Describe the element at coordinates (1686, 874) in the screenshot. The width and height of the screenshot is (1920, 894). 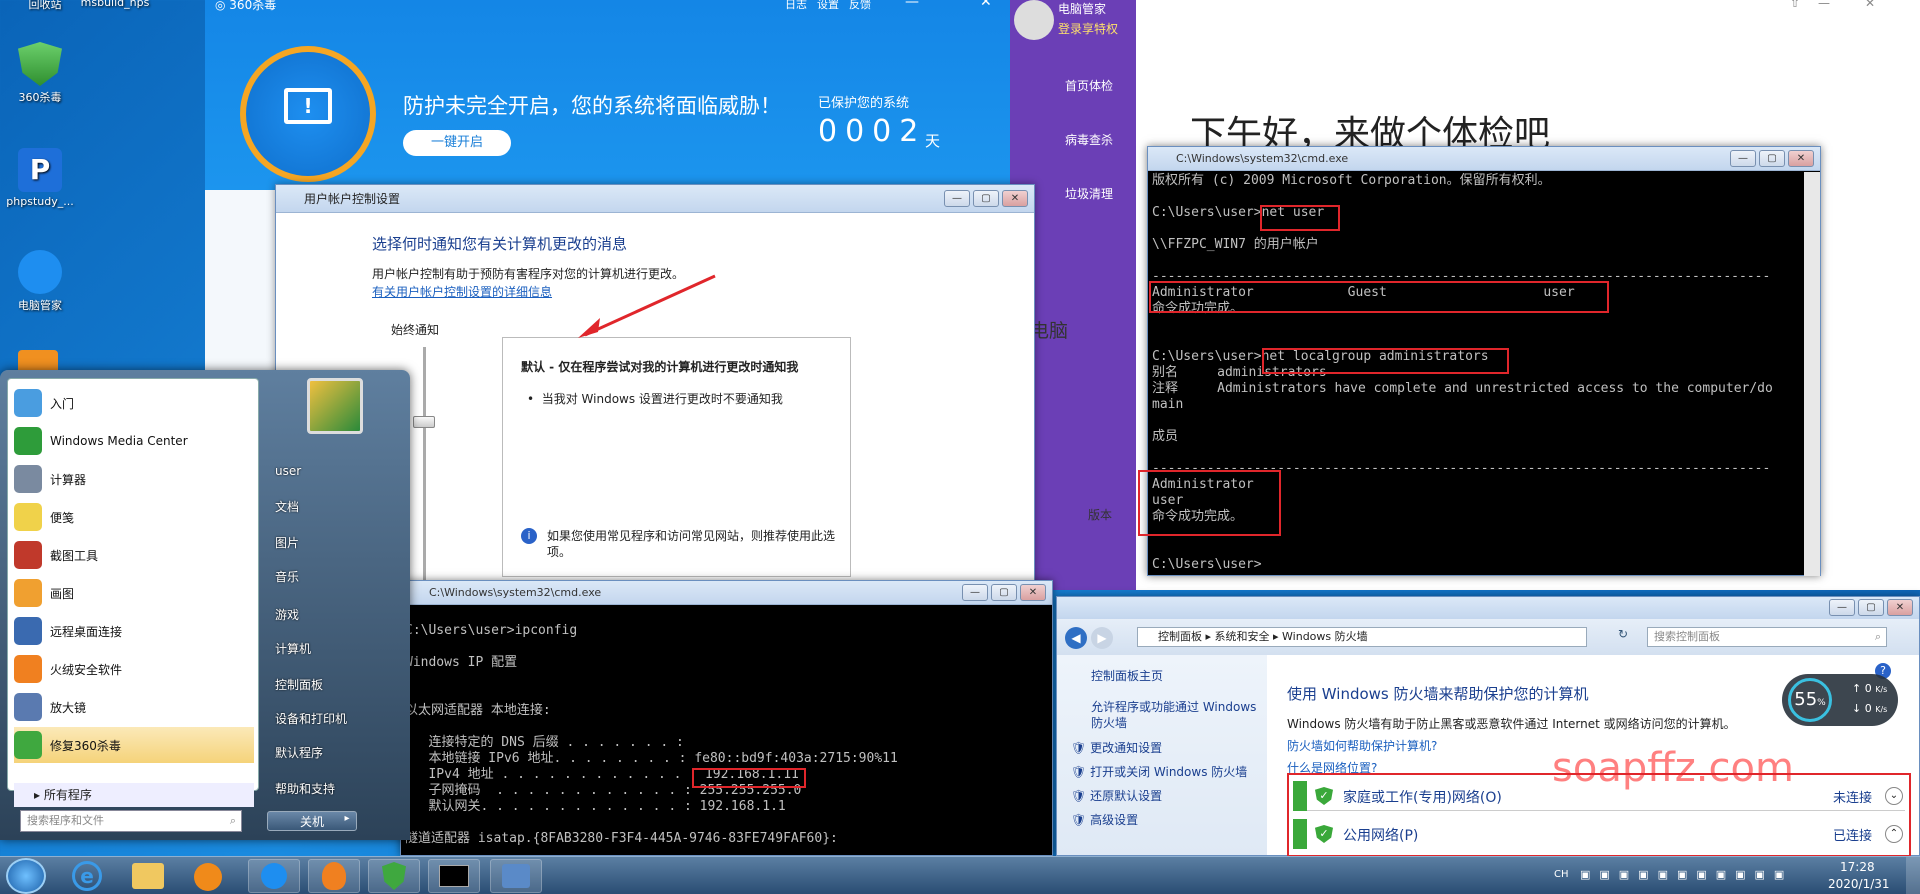
I see `tray-icons: ▣▣▣▣▣▣▣▣▣▣▣` at that location.